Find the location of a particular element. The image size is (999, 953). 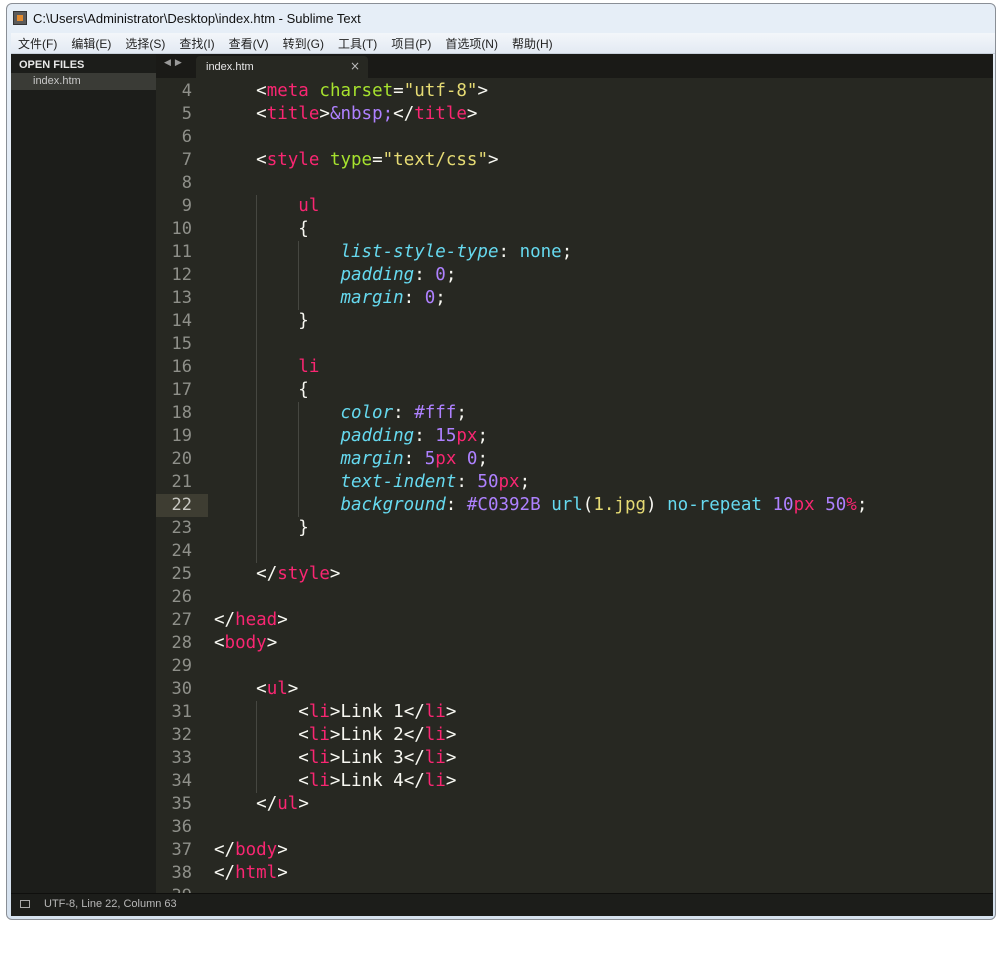

line-number: 31 is located at coordinates (181, 712).